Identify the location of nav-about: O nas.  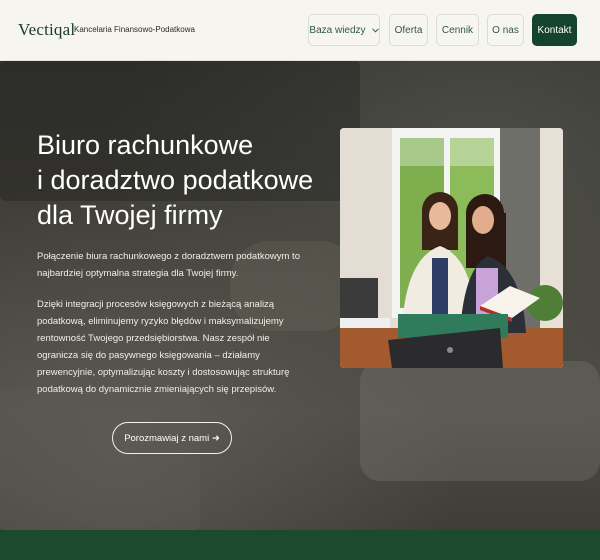
(505, 30).